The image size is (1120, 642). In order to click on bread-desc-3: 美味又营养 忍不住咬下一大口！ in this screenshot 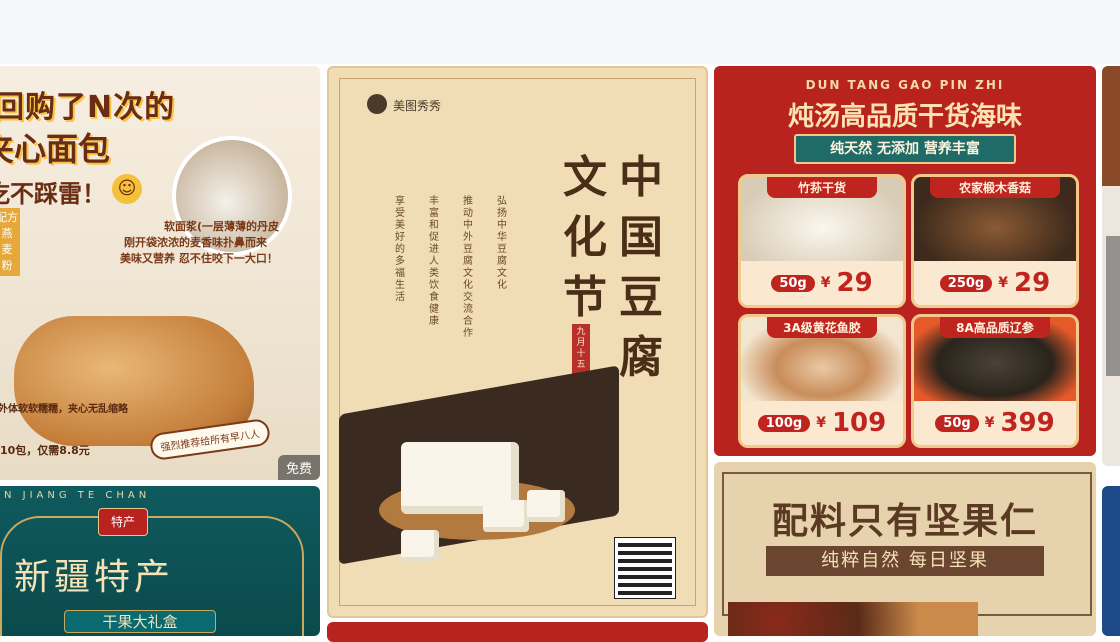, I will do `click(199, 258)`.